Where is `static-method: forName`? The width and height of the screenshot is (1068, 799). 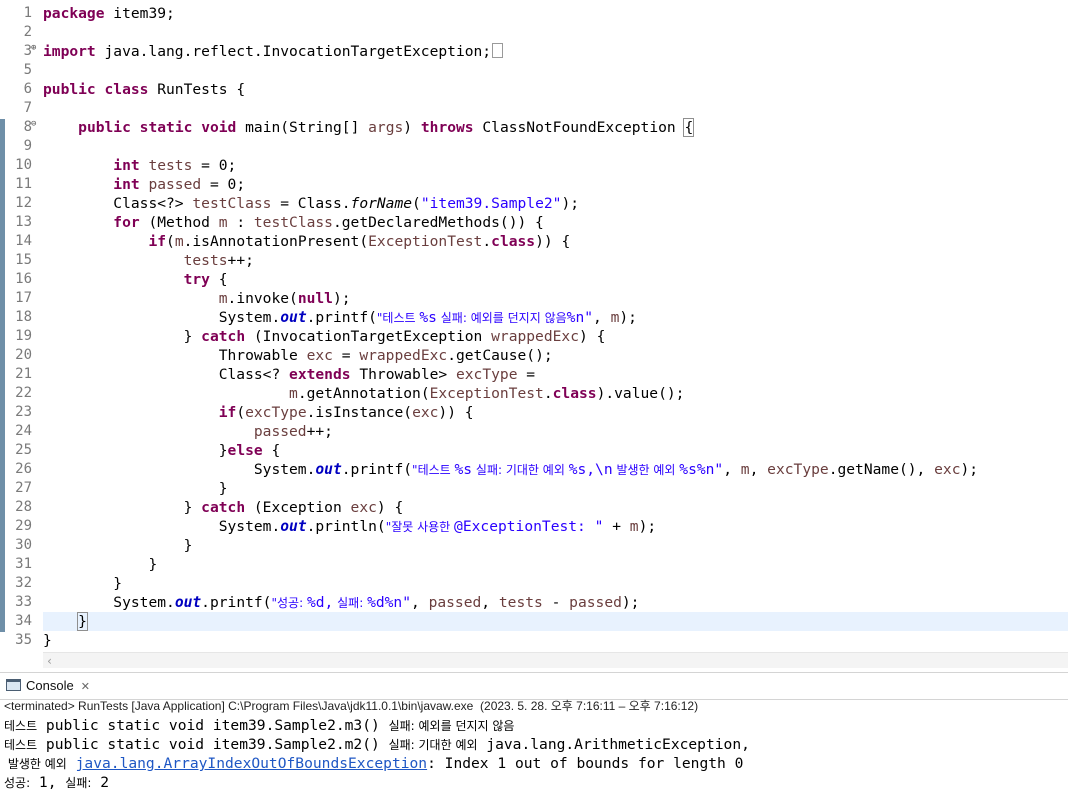 static-method: forName is located at coordinates (381, 203).